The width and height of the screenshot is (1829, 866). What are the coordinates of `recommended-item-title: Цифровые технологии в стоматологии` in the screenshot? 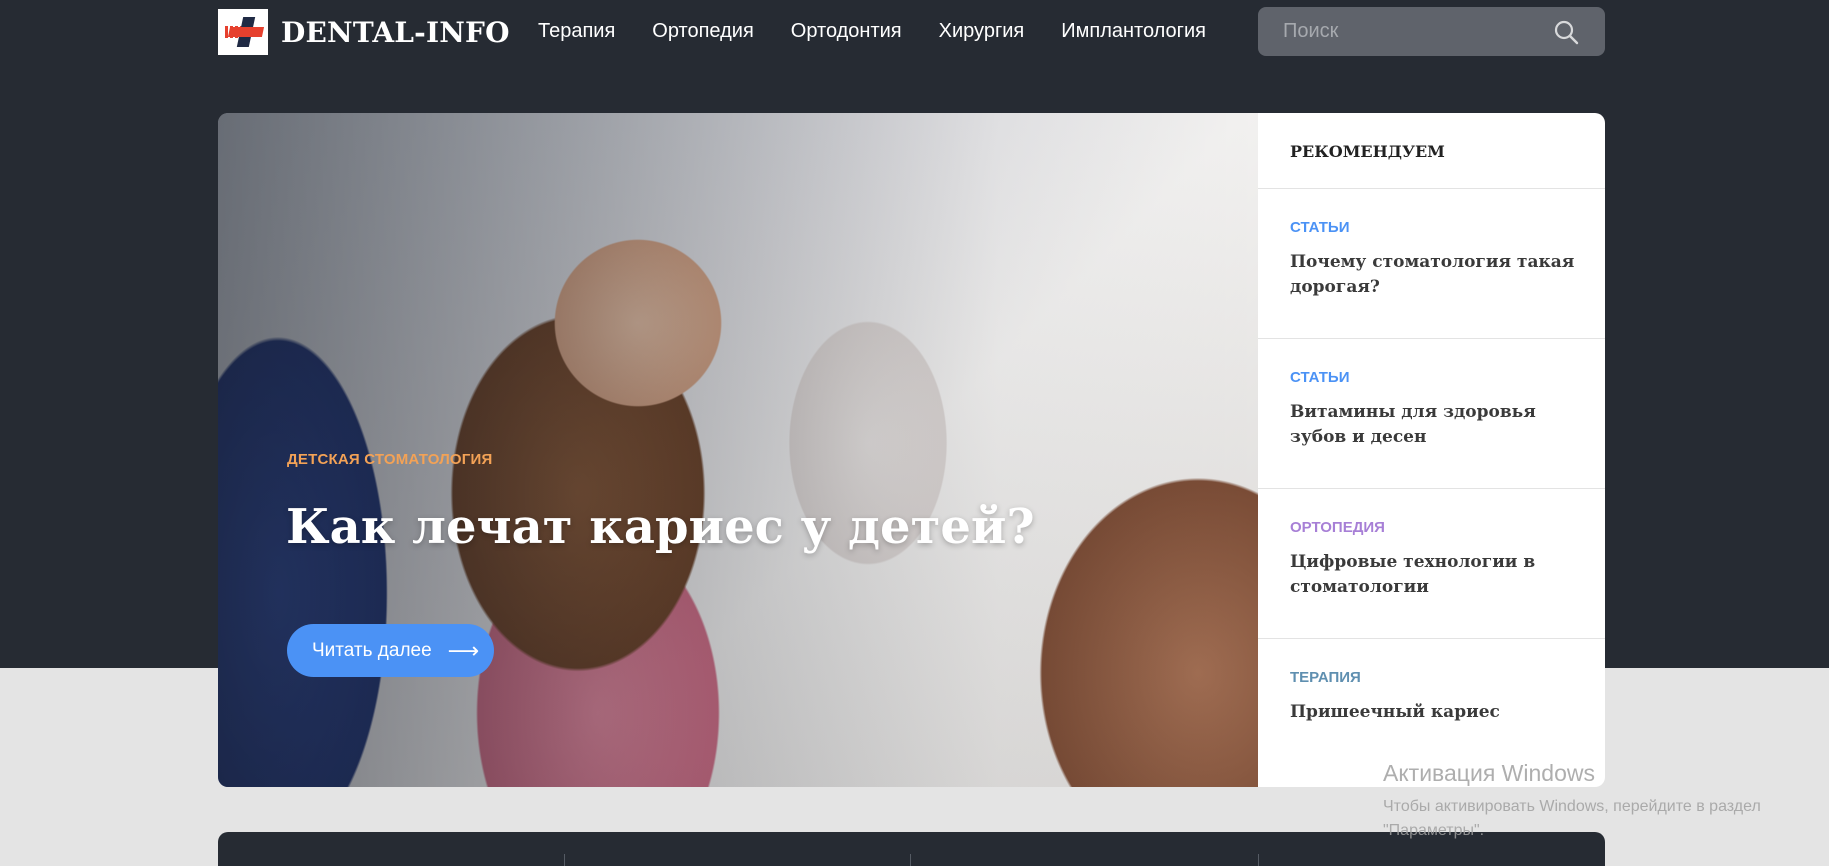 It's located at (1433, 575).